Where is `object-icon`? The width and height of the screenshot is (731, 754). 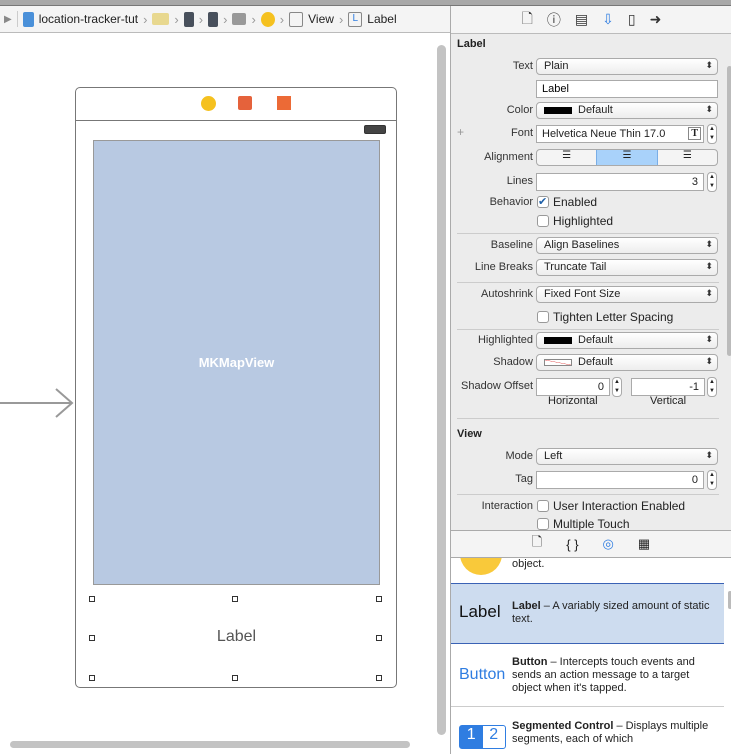 object-icon is located at coordinates (481, 566).